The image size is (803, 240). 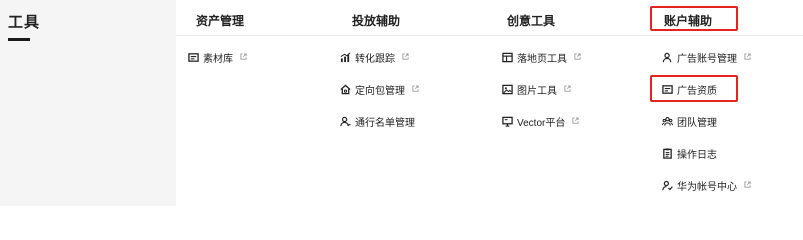 What do you see at coordinates (376, 21) in the screenshot?
I see `column-header-delivery-assist: 投放辅助` at bounding box center [376, 21].